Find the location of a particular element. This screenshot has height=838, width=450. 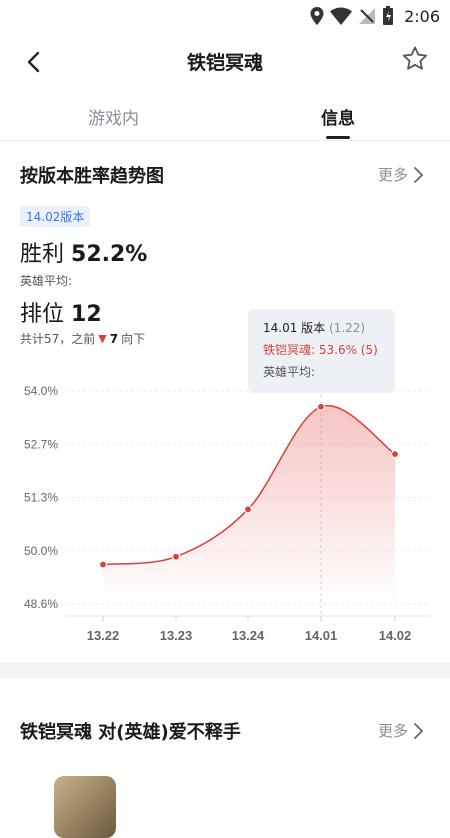

rank-change: 7 is located at coordinates (114, 338).